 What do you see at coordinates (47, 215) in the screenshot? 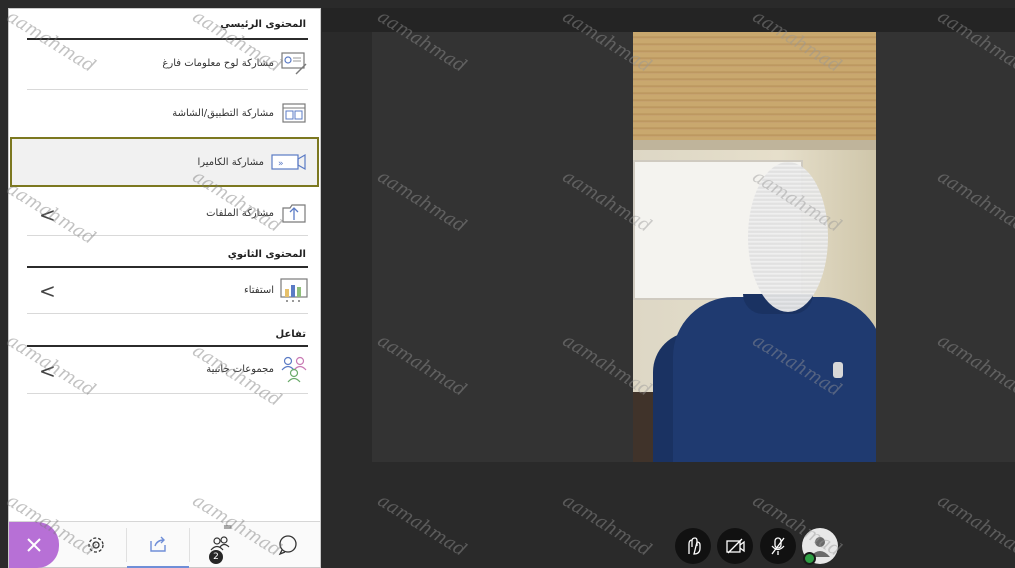
I see `files-expand-chevron-icon: <` at bounding box center [47, 215].